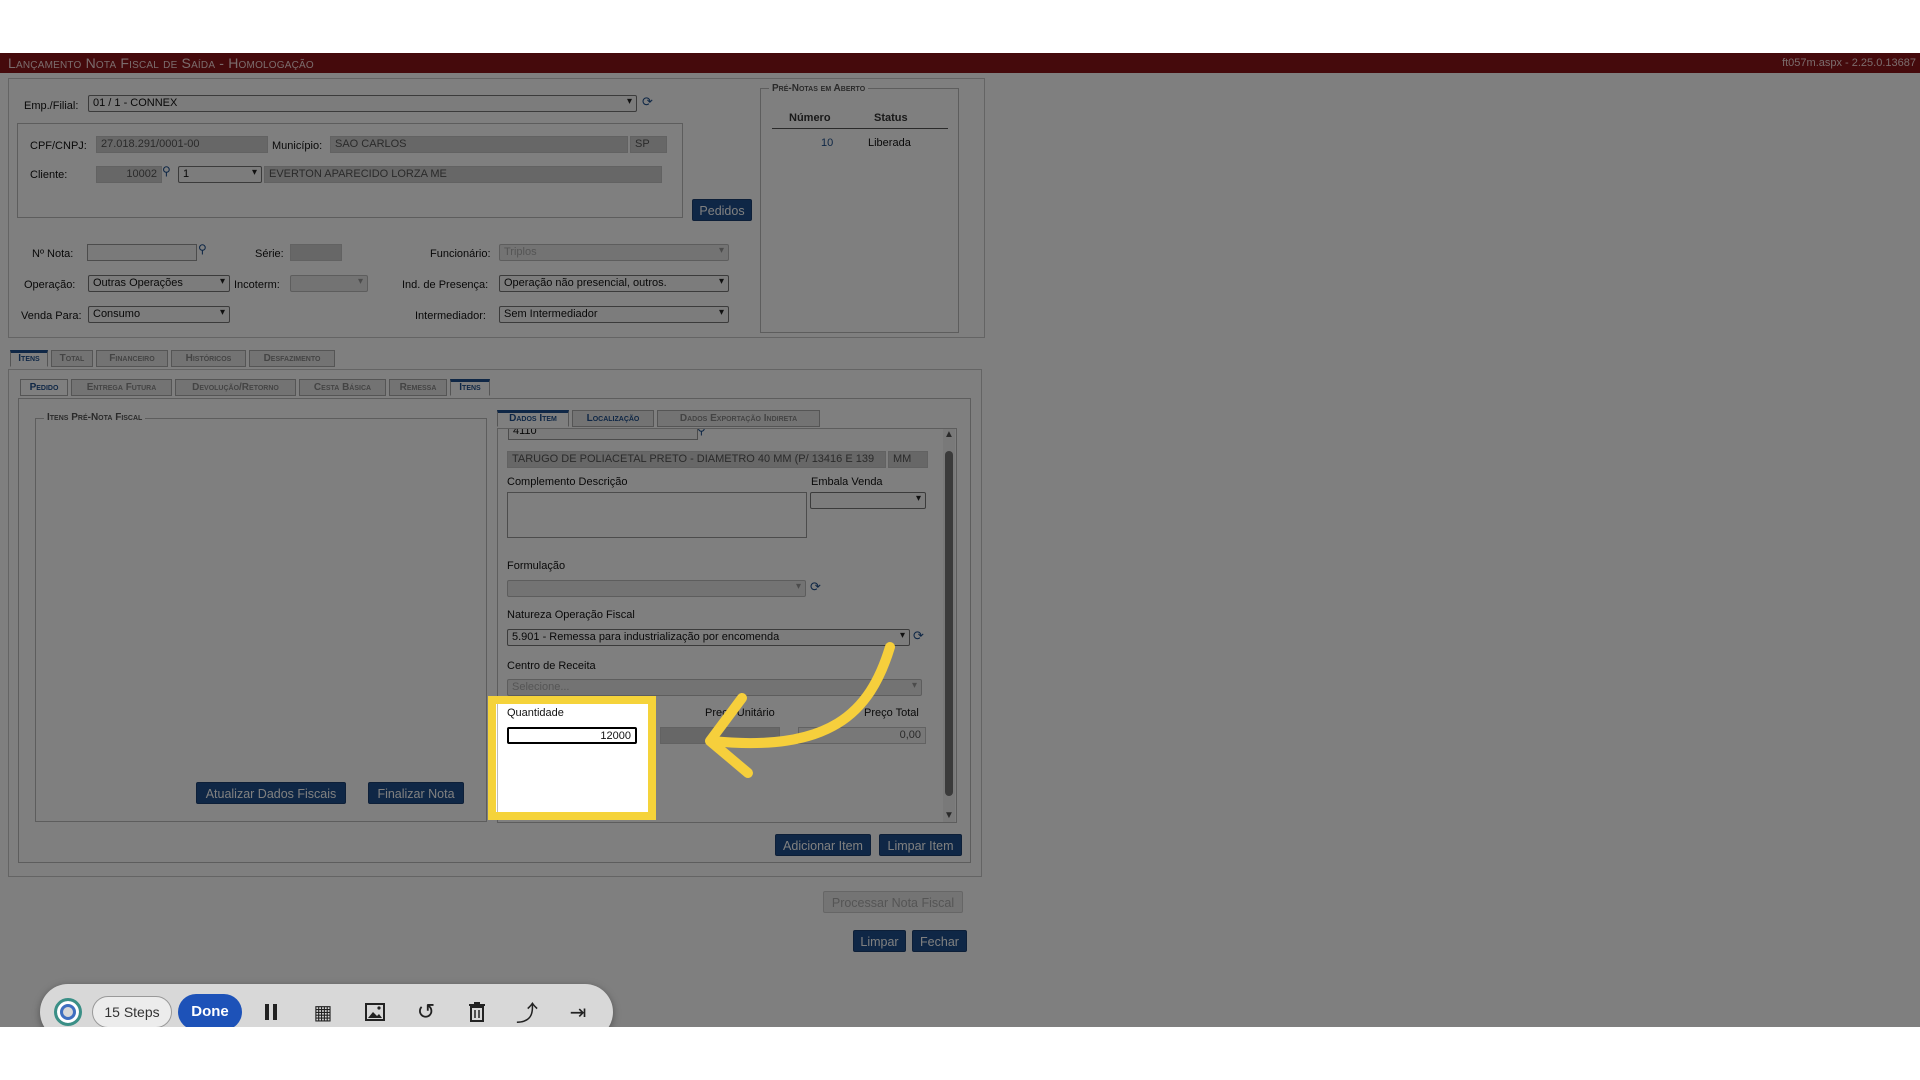 Image resolution: width=1920 pixels, height=1080 pixels. I want to click on upload-icon: ⤴, so click(527, 1005).